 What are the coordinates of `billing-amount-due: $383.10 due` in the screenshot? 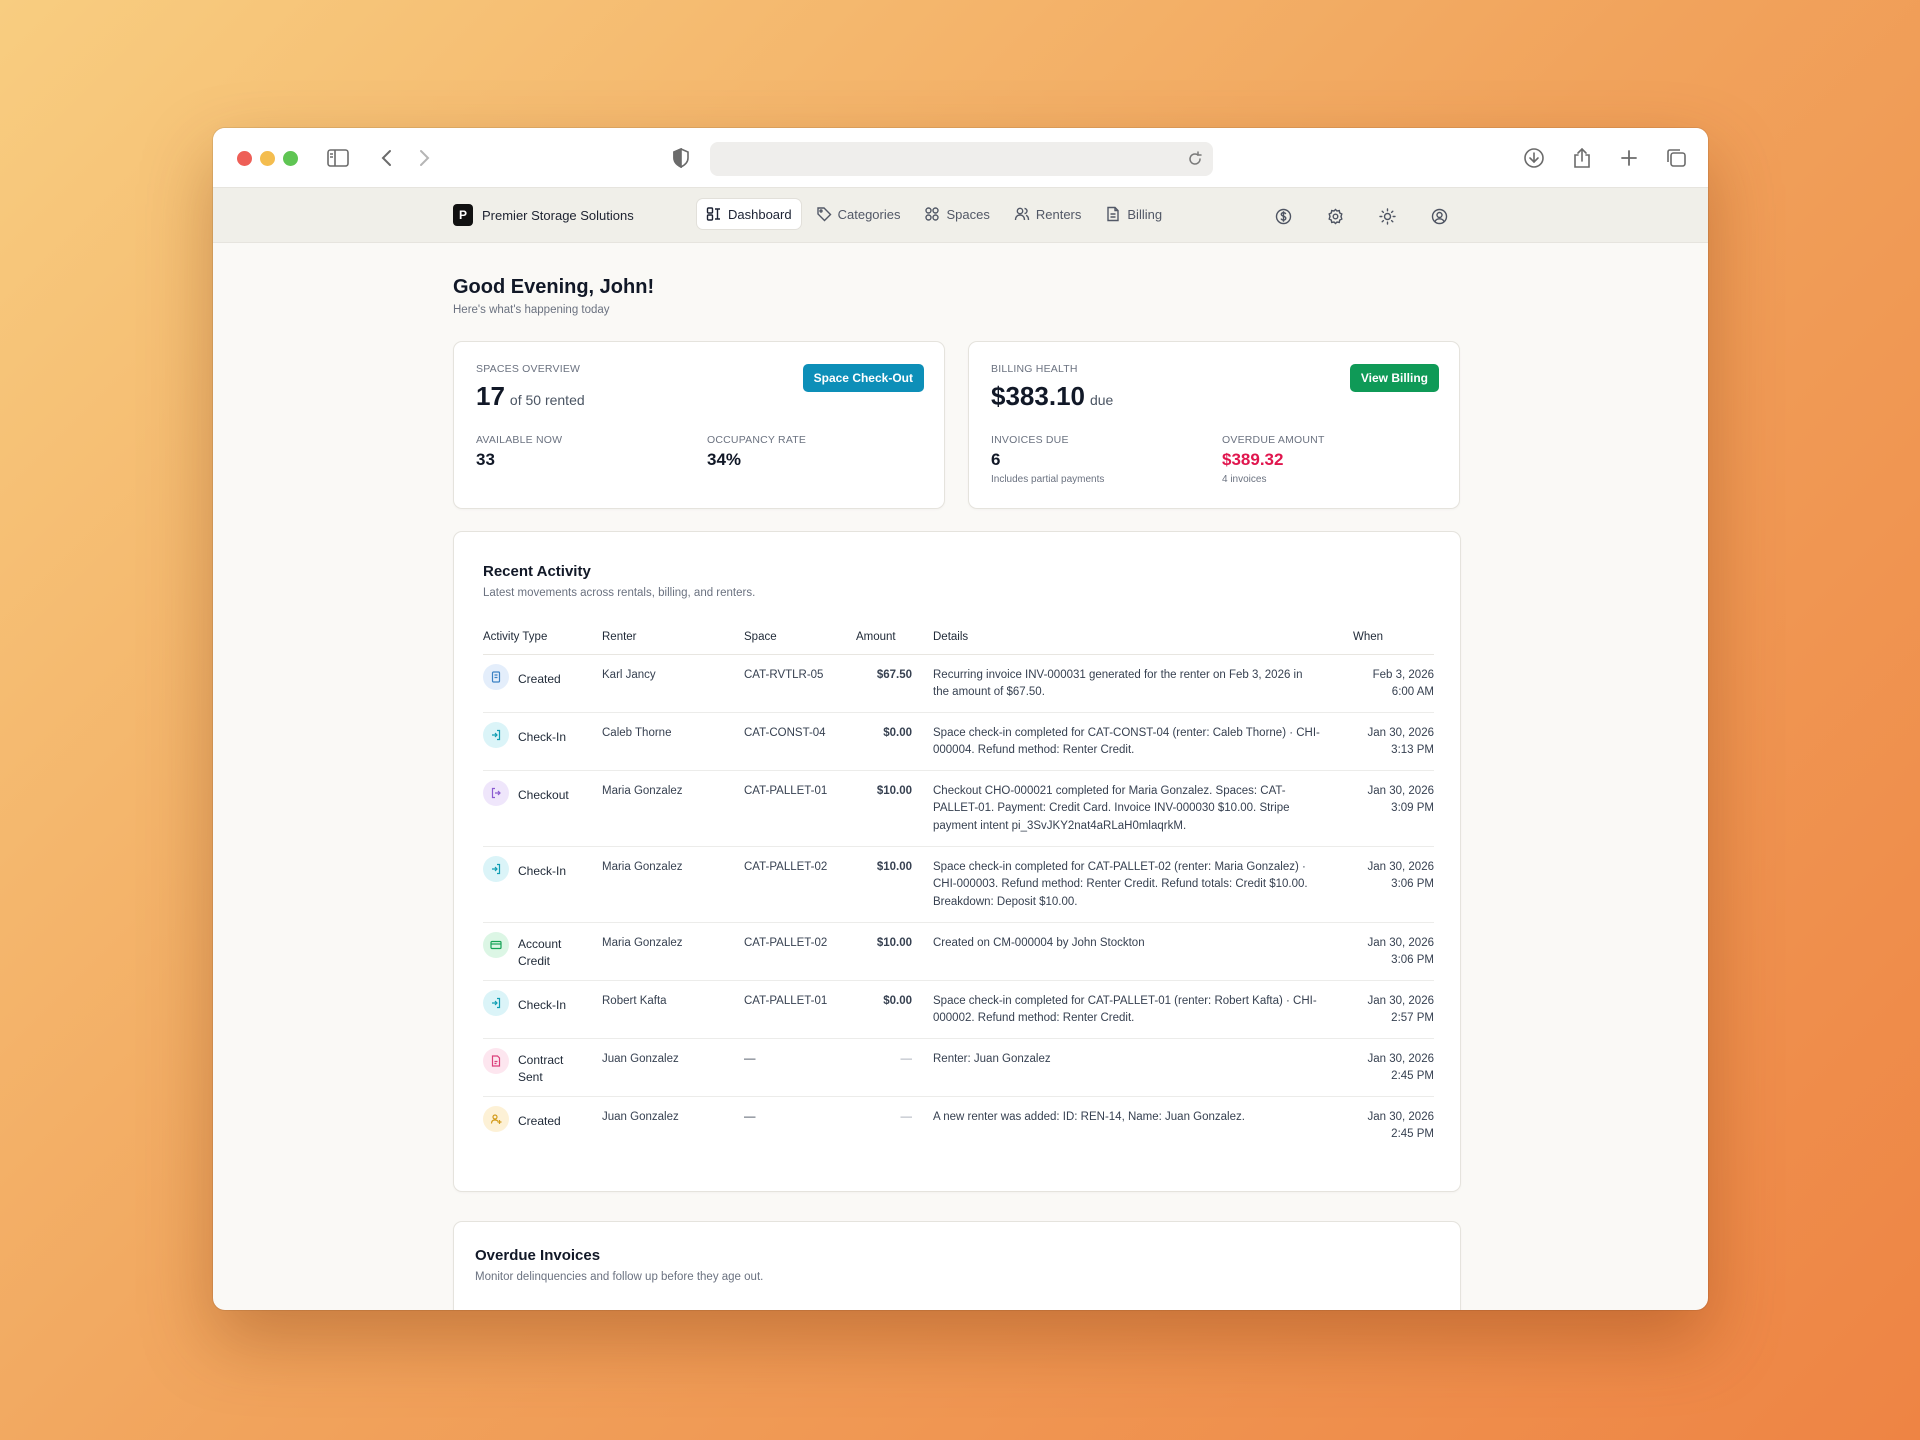 It's located at (1052, 396).